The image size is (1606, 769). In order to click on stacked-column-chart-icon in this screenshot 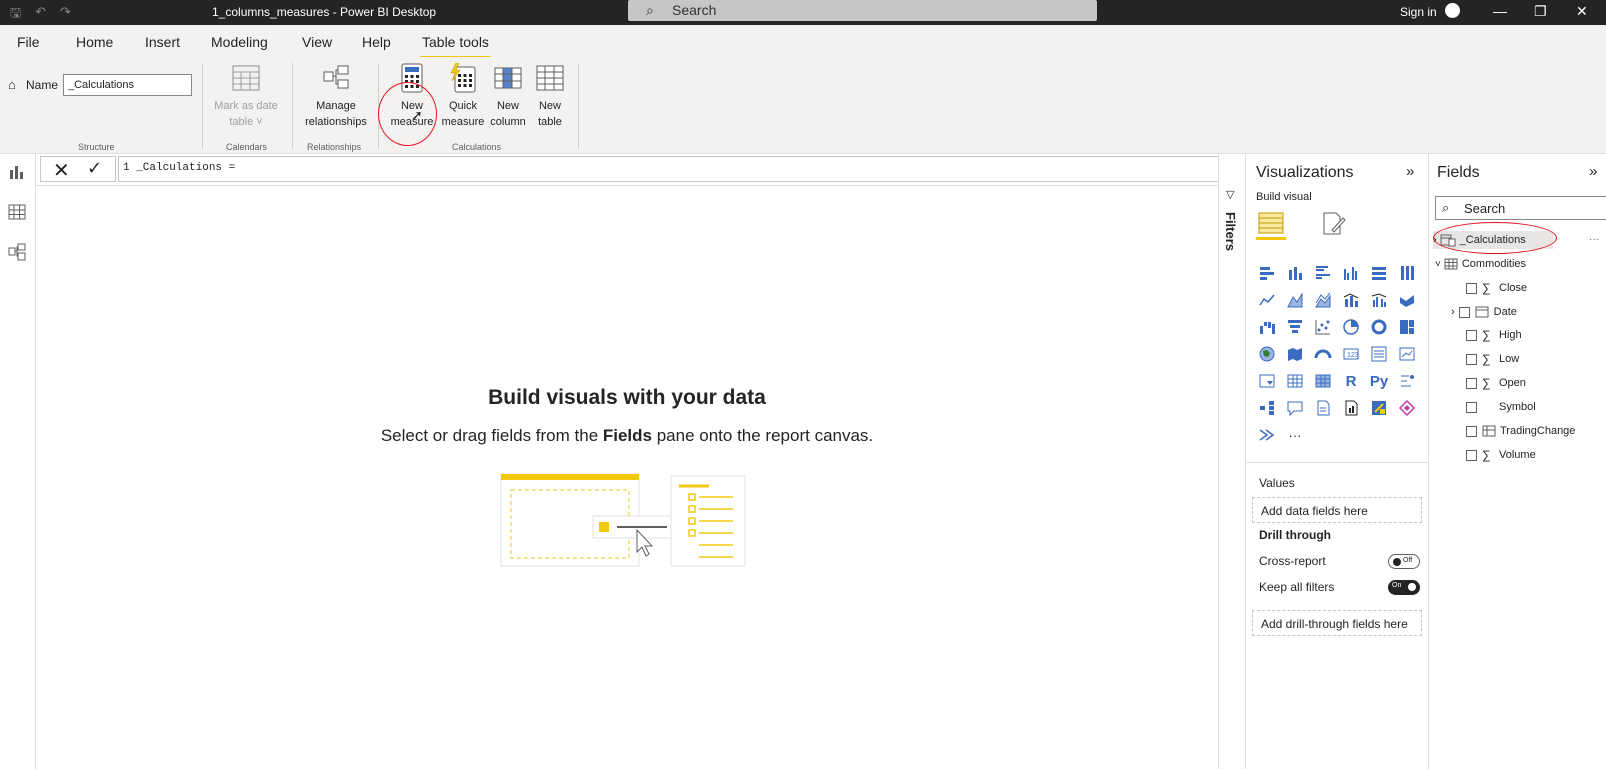, I will do `click(1295, 273)`.